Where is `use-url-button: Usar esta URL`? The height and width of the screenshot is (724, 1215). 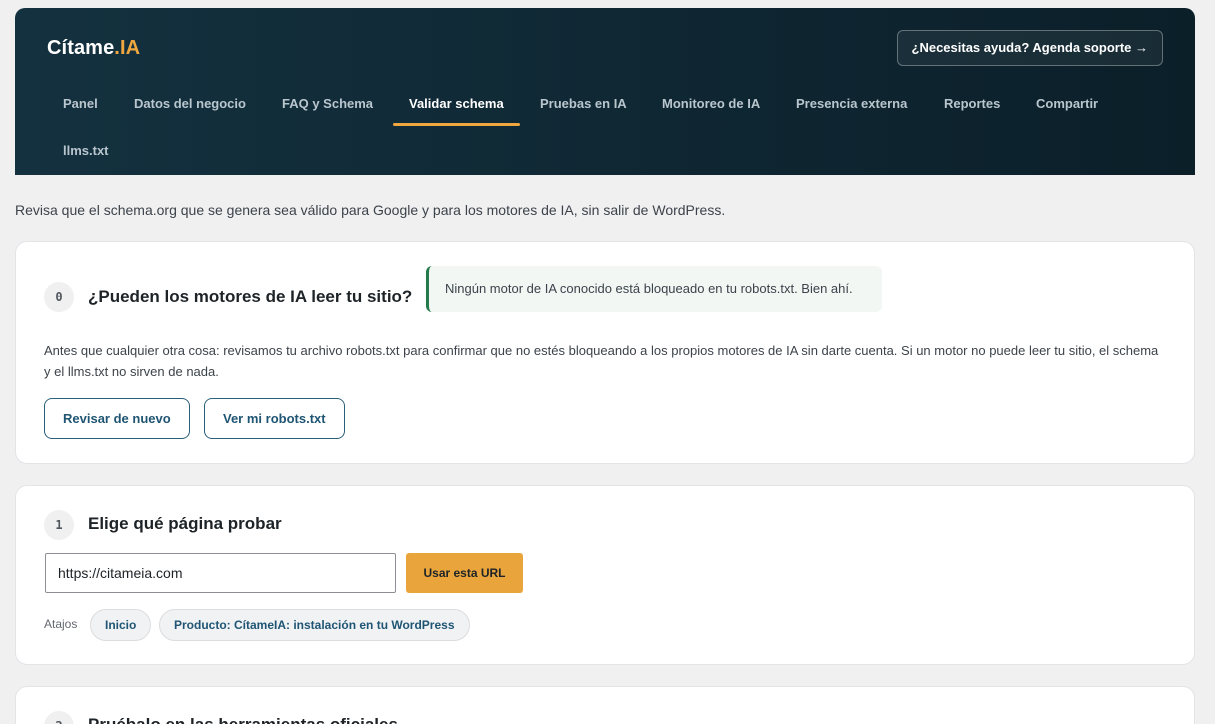
use-url-button: Usar esta URL is located at coordinates (464, 573).